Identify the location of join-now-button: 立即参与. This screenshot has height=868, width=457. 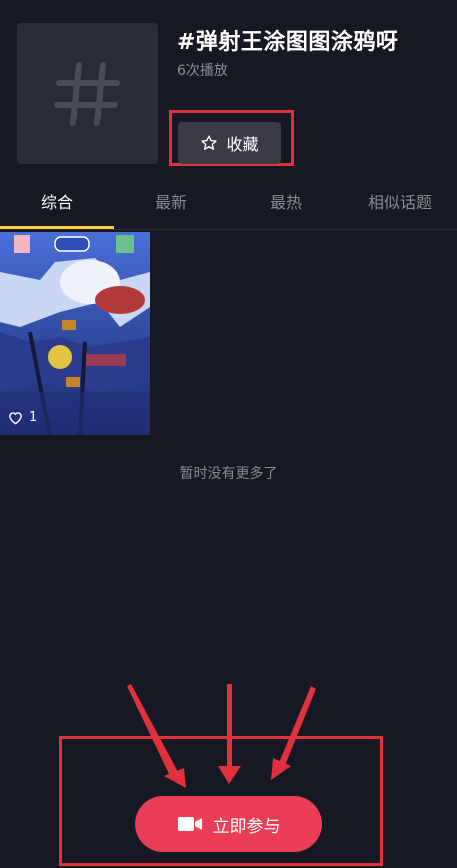
(228, 824).